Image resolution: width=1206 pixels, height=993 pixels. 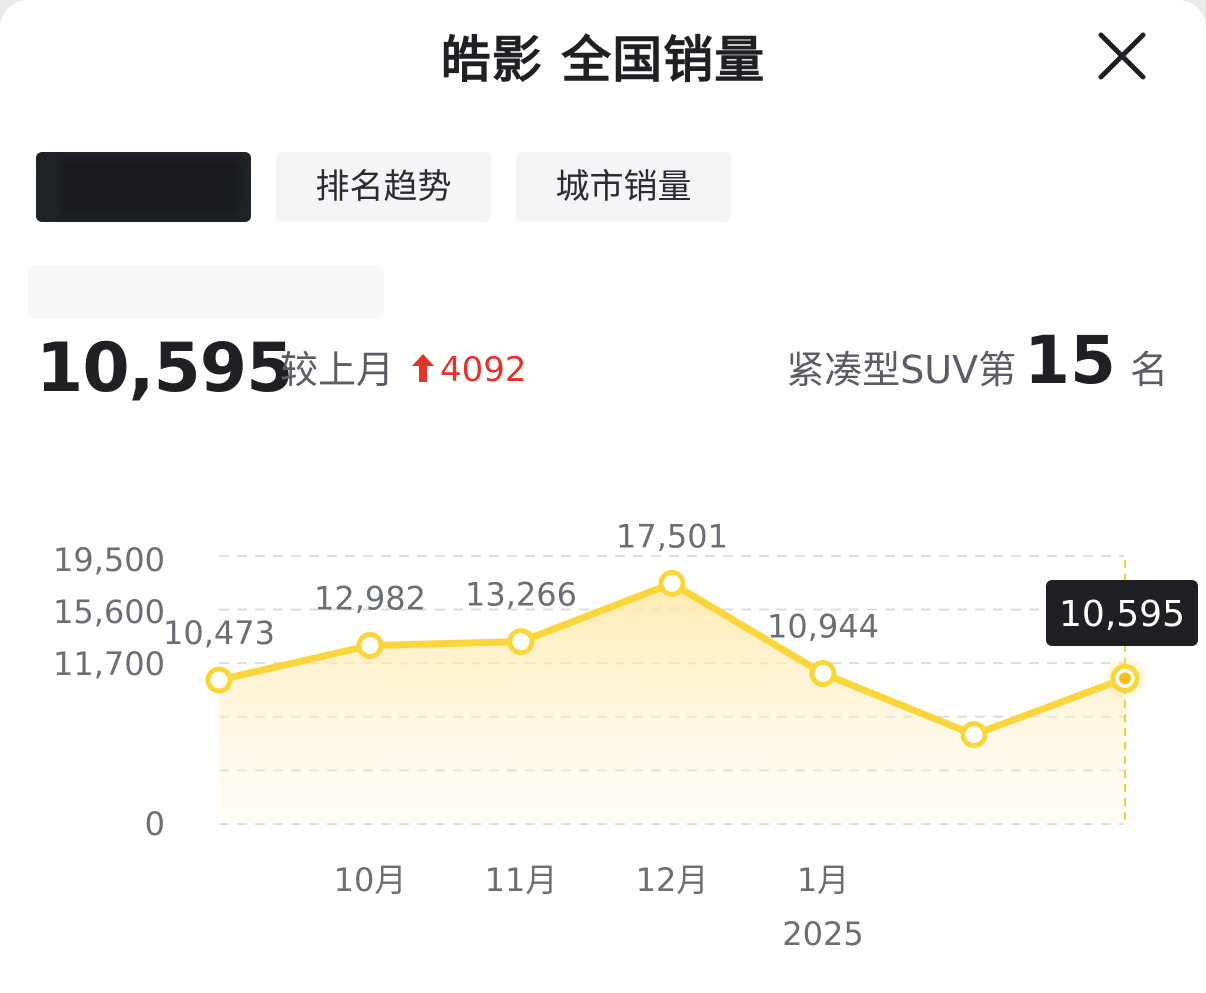 What do you see at coordinates (521, 595) in the screenshot?
I see `data-label: 13,266` at bounding box center [521, 595].